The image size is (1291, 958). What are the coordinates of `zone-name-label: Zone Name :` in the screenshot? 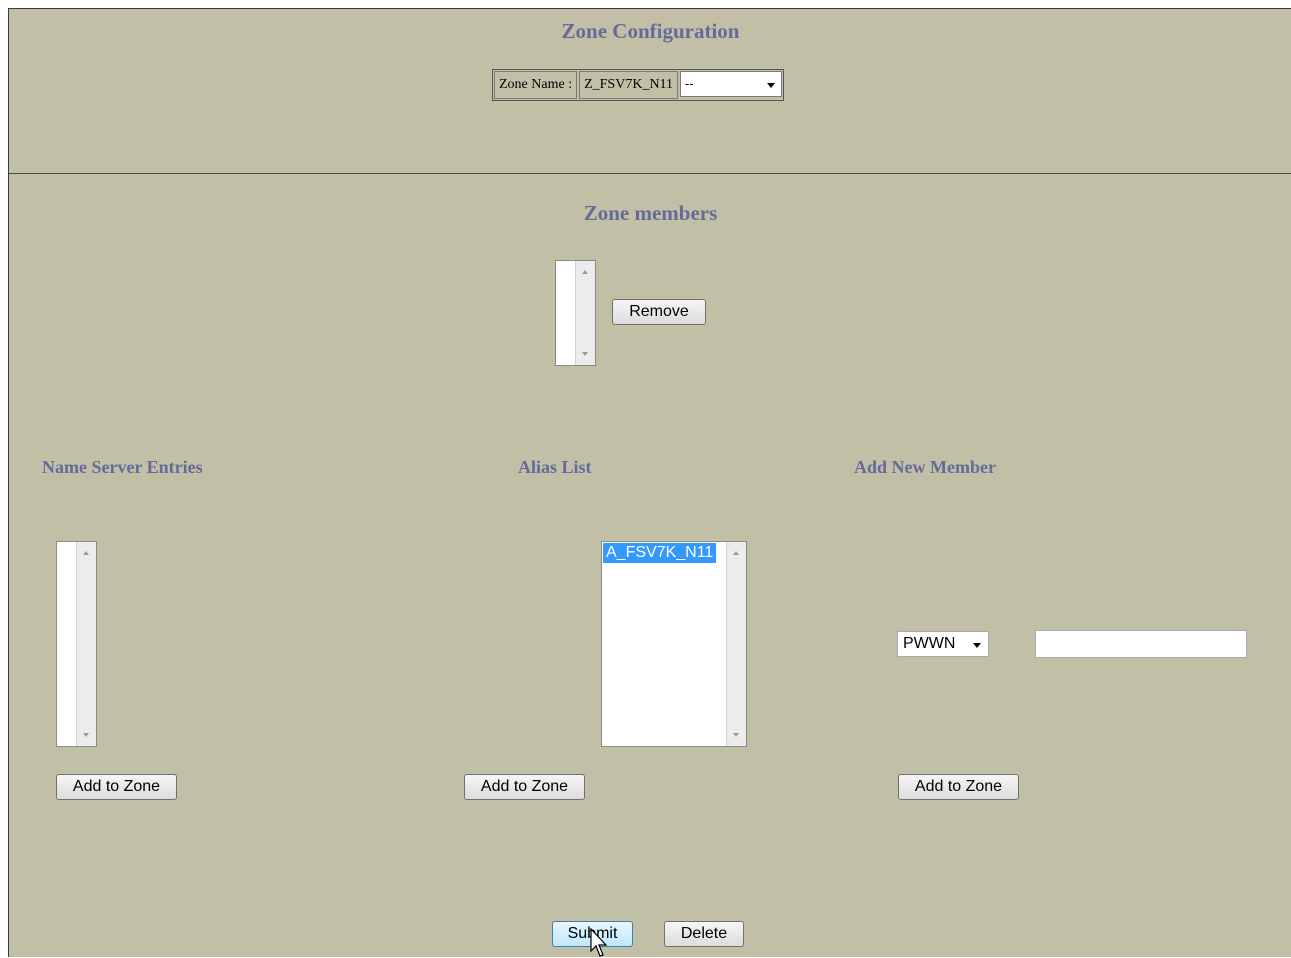 It's located at (536, 85).